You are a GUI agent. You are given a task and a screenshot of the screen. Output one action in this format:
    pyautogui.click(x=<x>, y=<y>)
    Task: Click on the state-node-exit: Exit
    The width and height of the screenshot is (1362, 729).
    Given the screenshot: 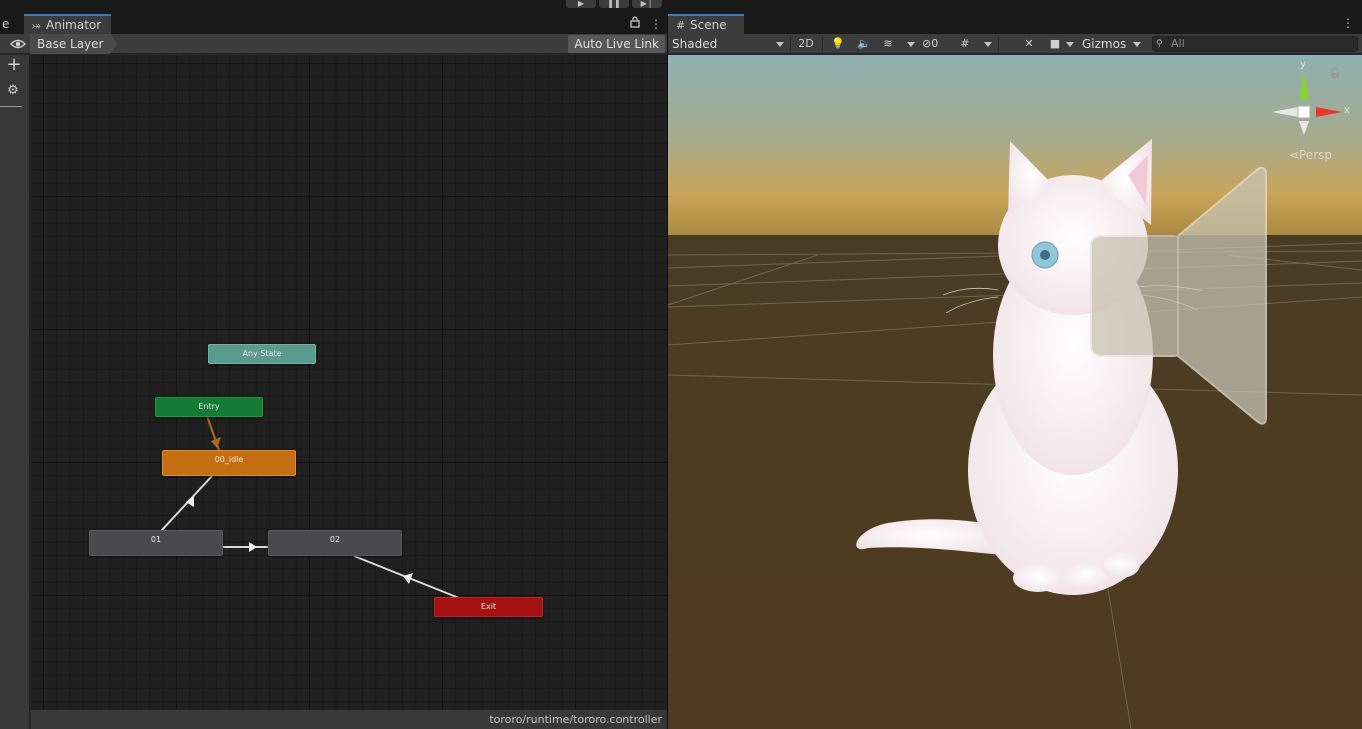 What is the action you would take?
    pyautogui.click(x=488, y=607)
    